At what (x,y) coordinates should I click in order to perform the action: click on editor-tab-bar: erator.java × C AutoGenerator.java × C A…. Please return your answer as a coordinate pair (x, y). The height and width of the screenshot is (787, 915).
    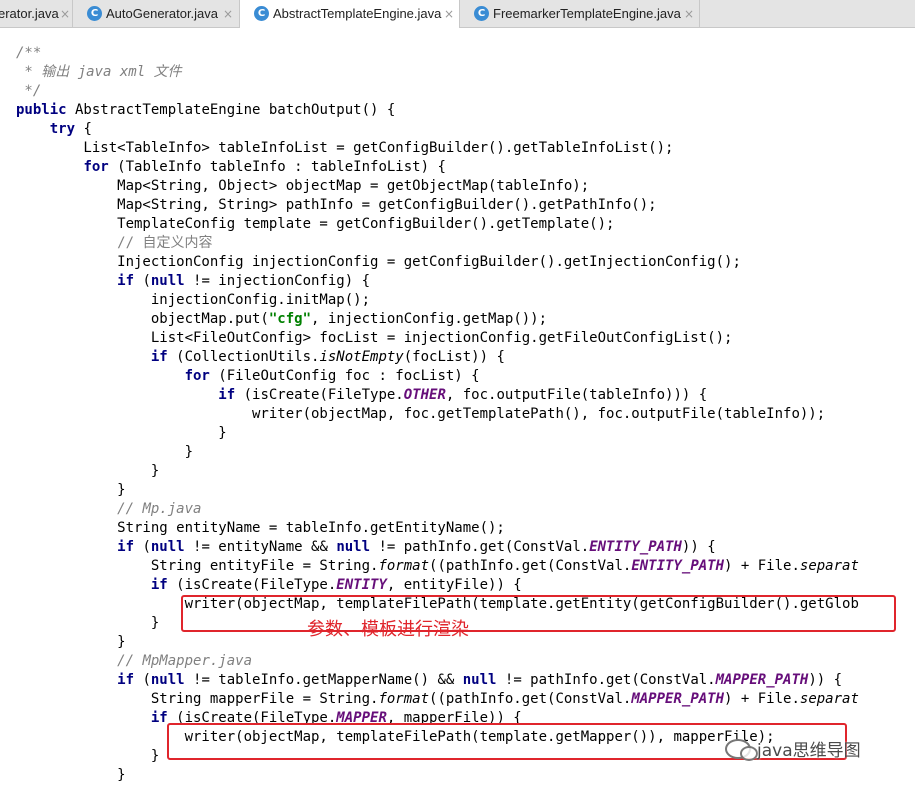
    Looking at the image, I should click on (457, 14).